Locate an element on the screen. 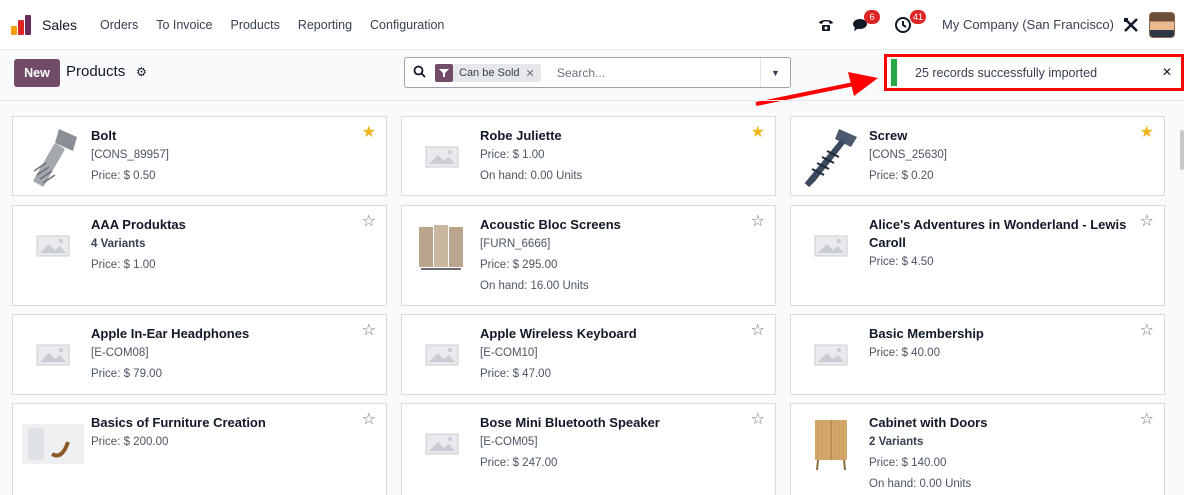 This screenshot has width=1184, height=495. app-name: Sales is located at coordinates (59, 25).